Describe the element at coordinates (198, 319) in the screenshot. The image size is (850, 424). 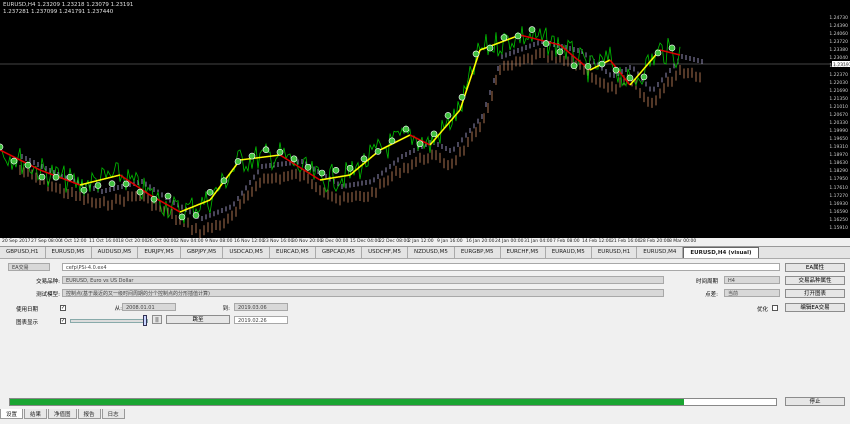
I see `skip-to-button: 跳至` at that location.